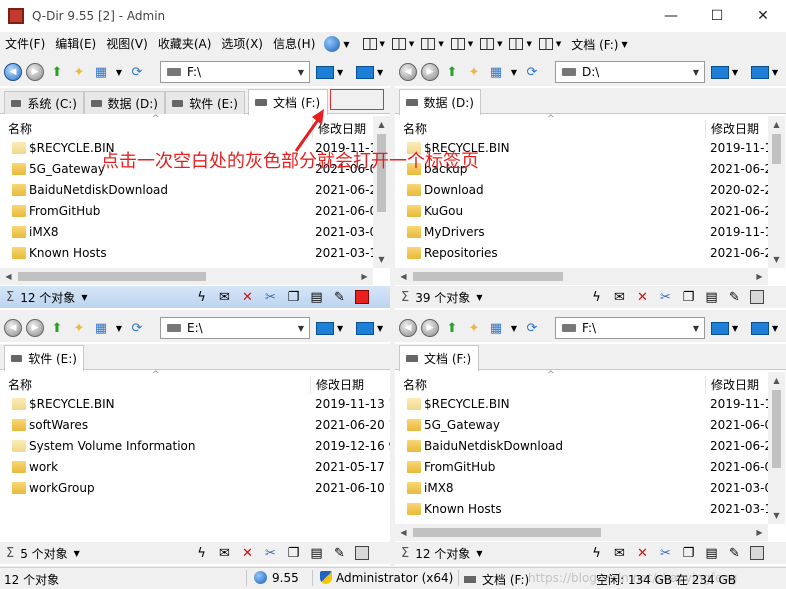  What do you see at coordinates (671, 16) in the screenshot?
I see `minimize-button: —` at bounding box center [671, 16].